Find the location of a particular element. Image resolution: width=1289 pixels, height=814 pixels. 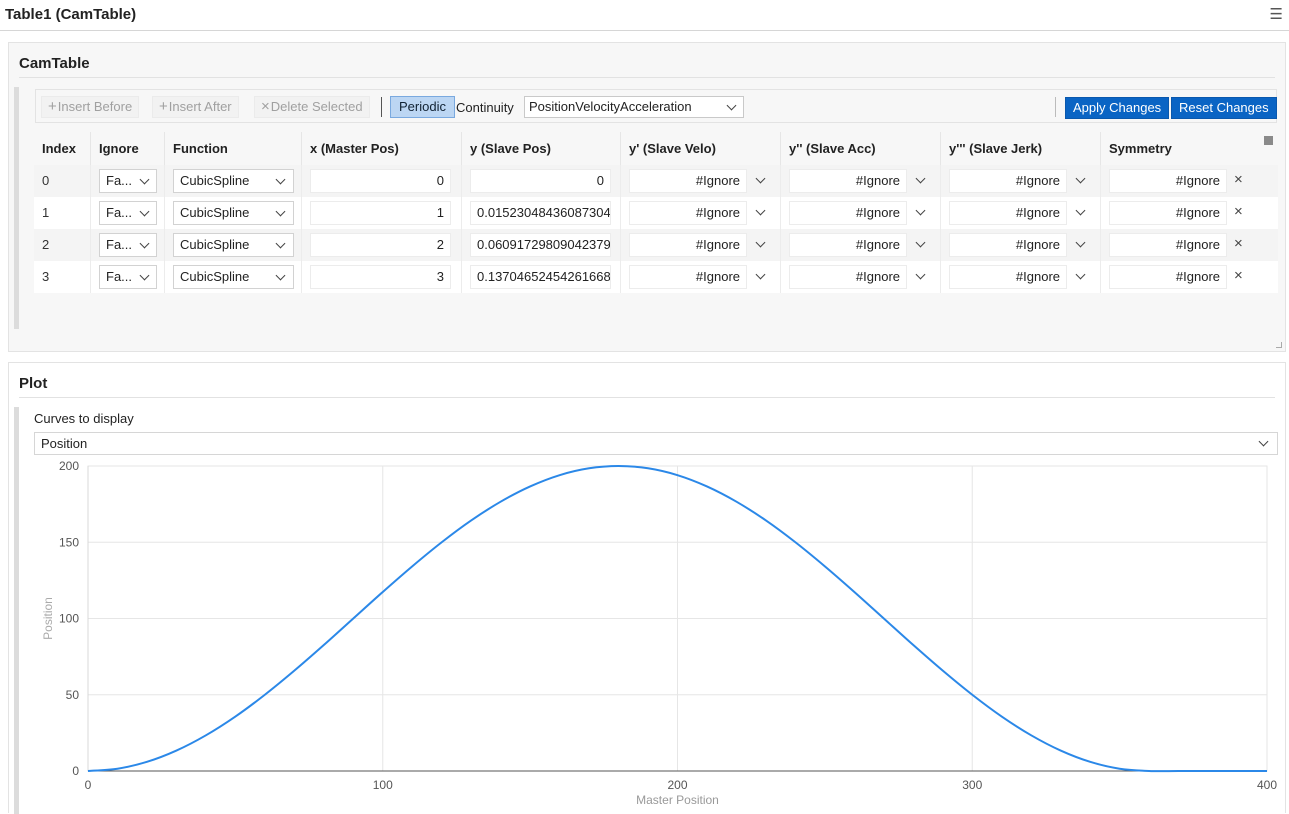

y-input: 0.06091729809042379 is located at coordinates (540, 245).